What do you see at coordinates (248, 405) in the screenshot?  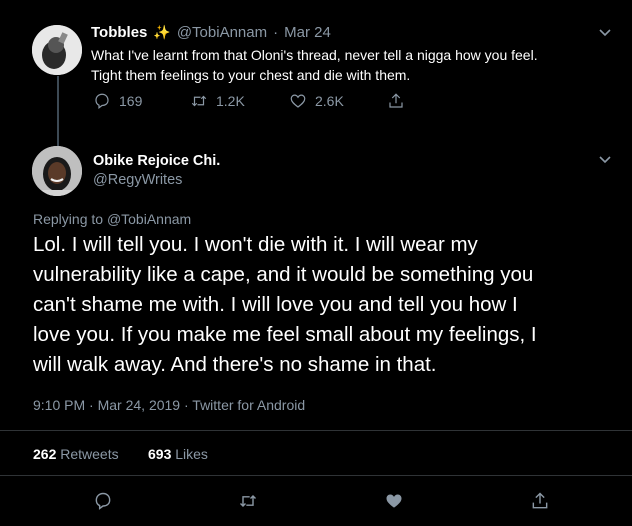 I see `tweet-source: Twitter for Android` at bounding box center [248, 405].